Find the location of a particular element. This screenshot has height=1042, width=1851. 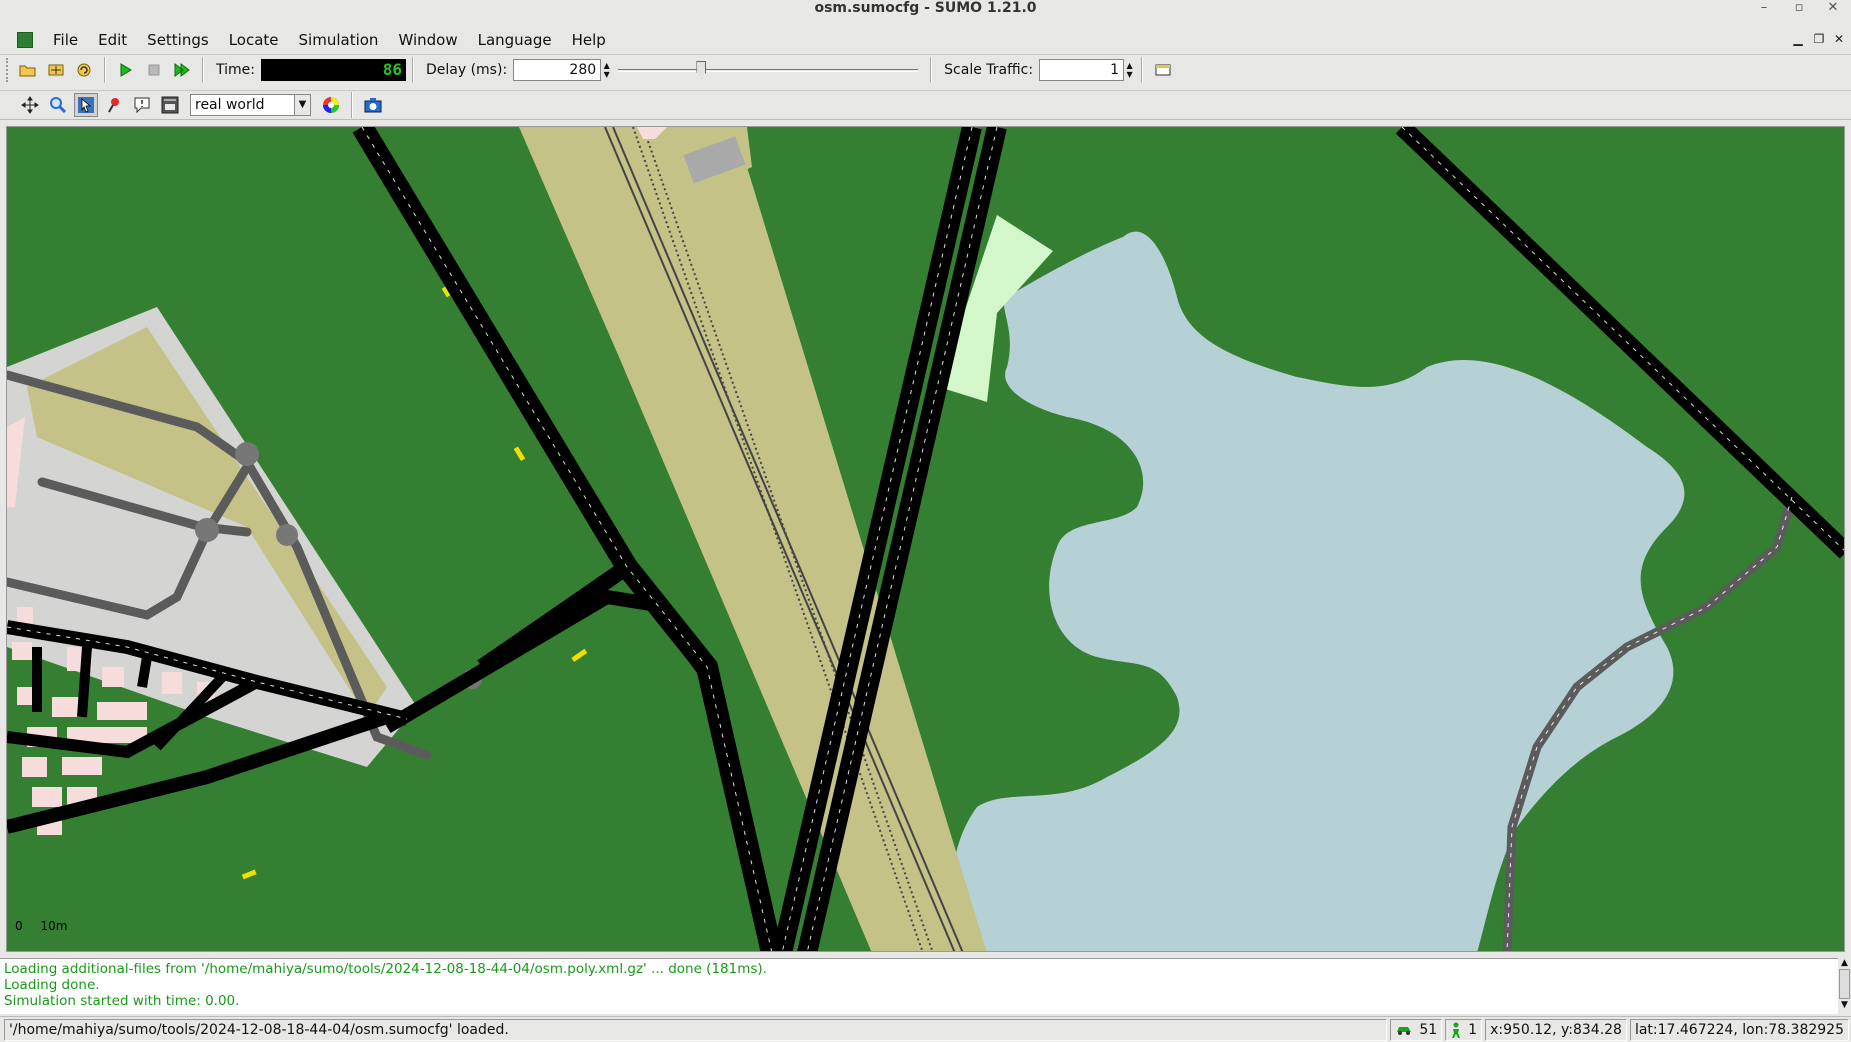

scale-label: 10m is located at coordinates (54, 926).